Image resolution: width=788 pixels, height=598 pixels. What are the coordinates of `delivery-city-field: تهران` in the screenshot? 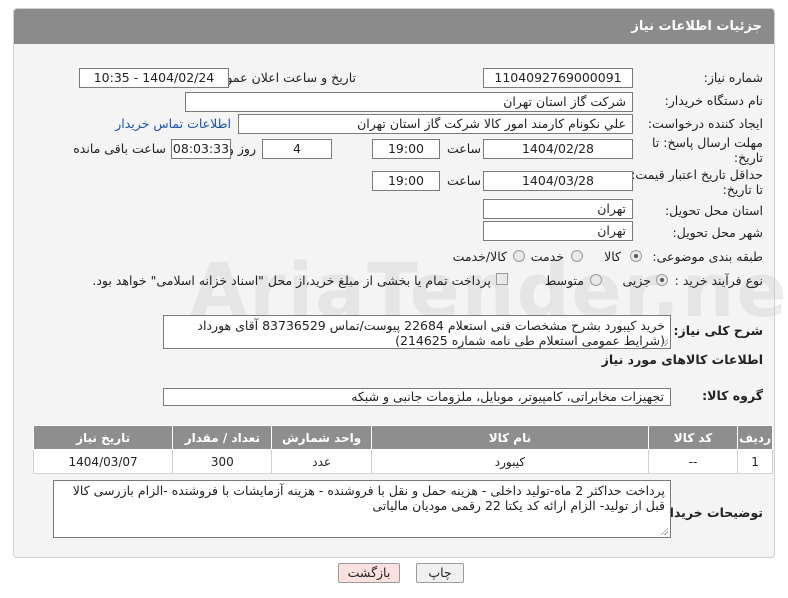 It's located at (558, 231).